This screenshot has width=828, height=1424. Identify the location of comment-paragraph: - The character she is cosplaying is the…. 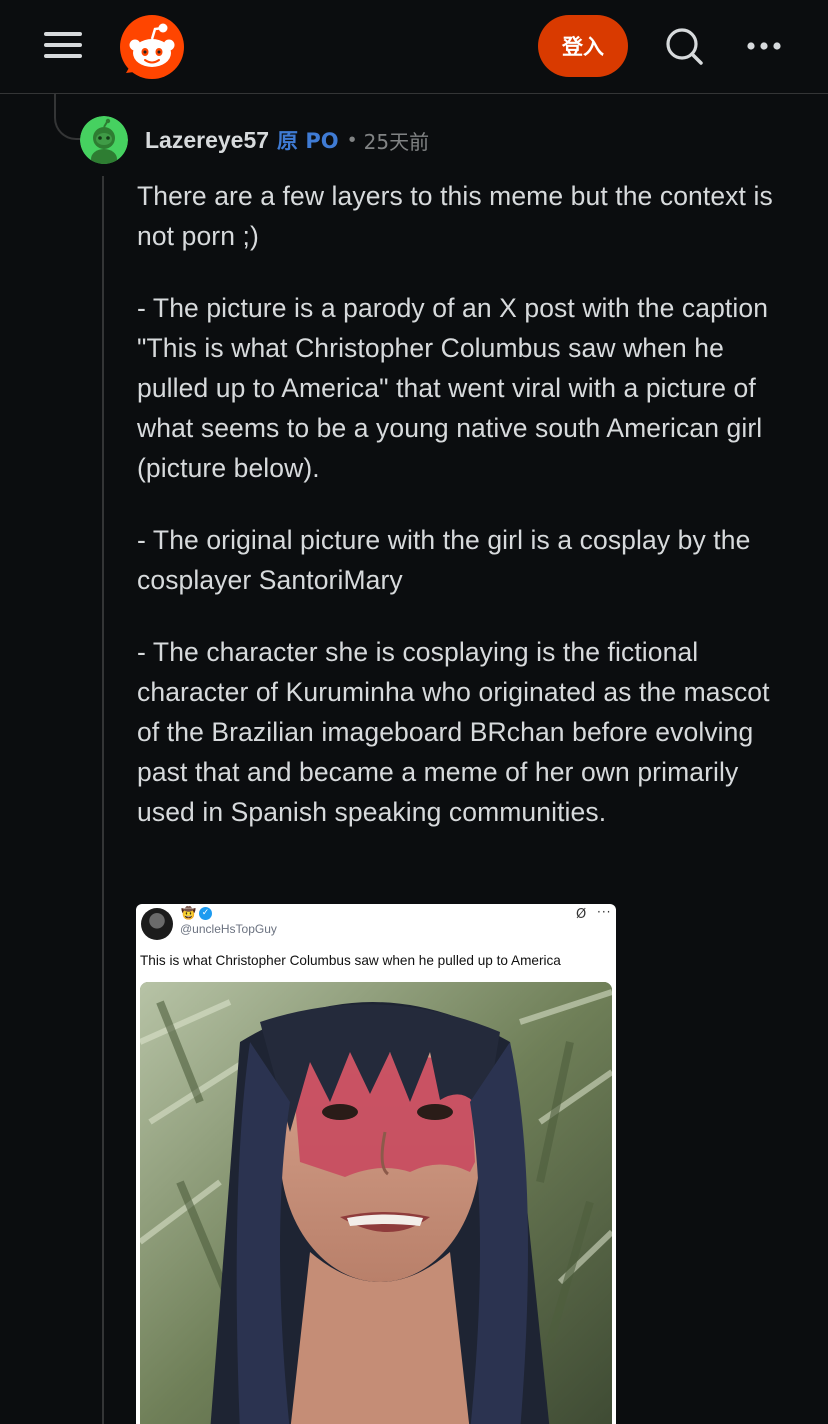
(453, 732).